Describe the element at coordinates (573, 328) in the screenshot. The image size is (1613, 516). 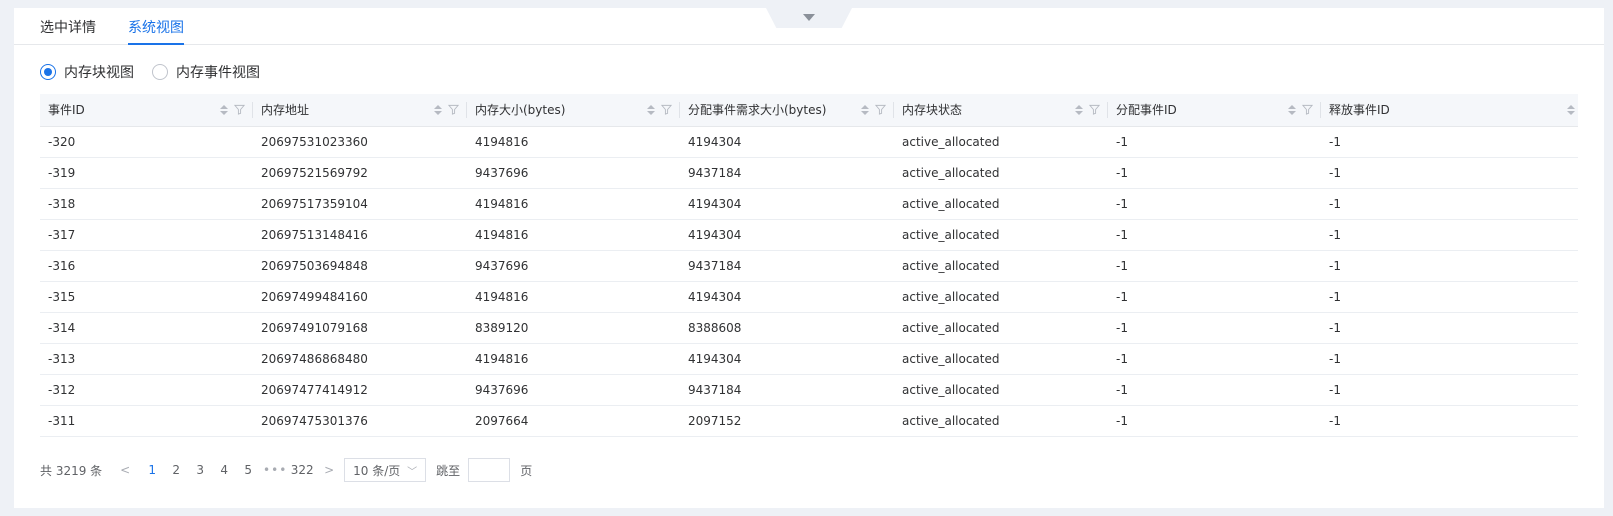
I see `table-cell: 8389120` at that location.